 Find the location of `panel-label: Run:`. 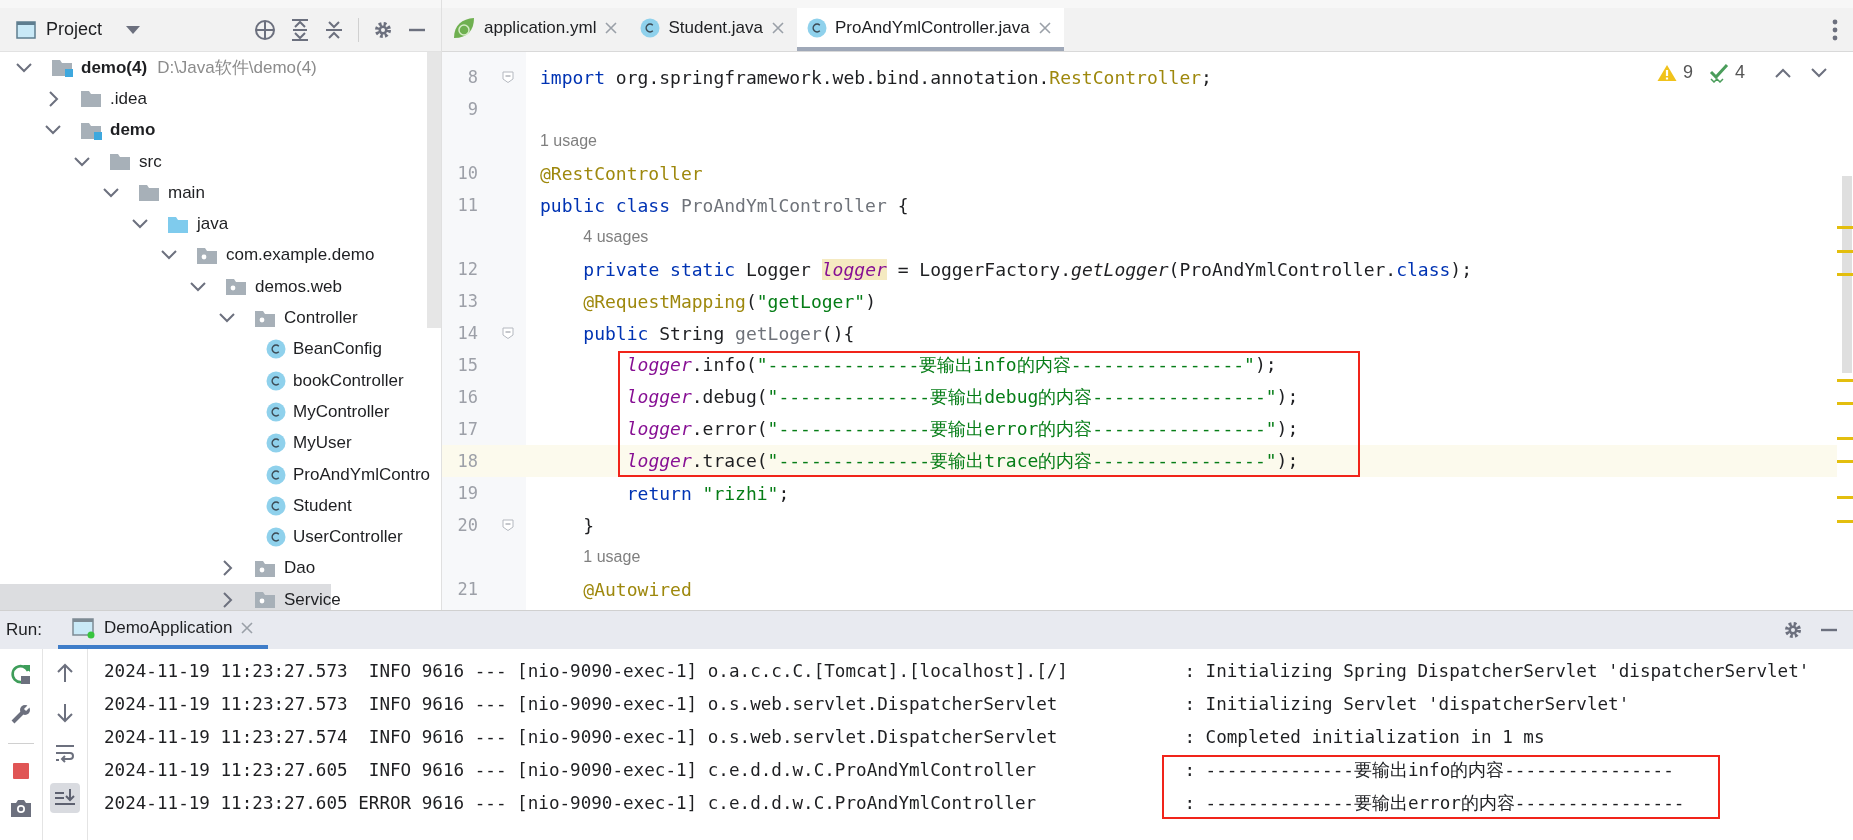

panel-label: Run: is located at coordinates (24, 630).